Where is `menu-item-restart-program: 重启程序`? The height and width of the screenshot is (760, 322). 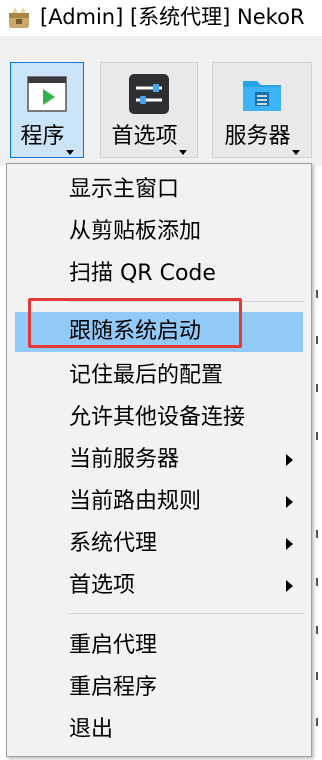 menu-item-restart-program: 重启程序 is located at coordinates (159, 688).